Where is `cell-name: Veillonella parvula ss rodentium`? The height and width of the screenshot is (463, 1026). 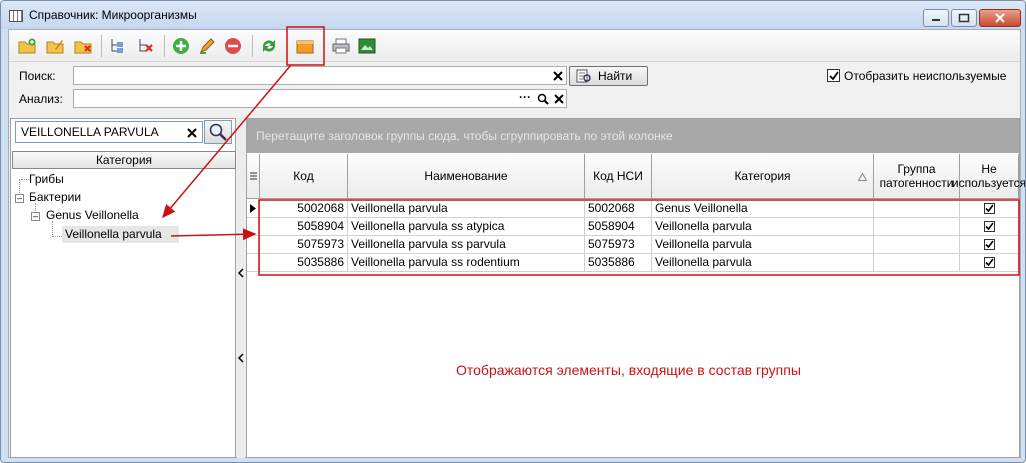
cell-name: Veillonella parvula ss rodentium is located at coordinates (466, 263).